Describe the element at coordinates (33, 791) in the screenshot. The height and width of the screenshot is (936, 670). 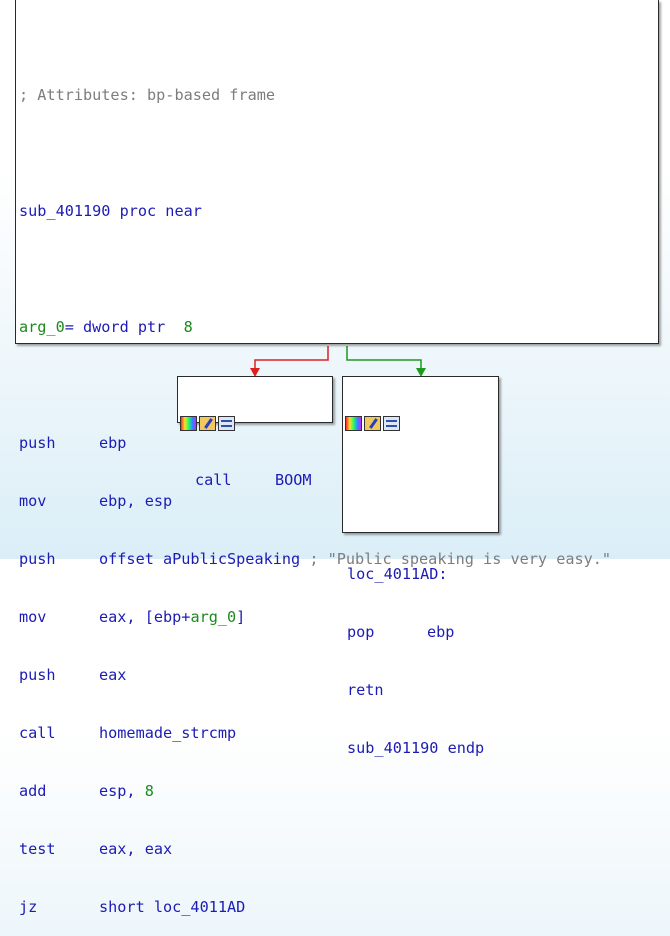
I see `mnemonic: add` at that location.